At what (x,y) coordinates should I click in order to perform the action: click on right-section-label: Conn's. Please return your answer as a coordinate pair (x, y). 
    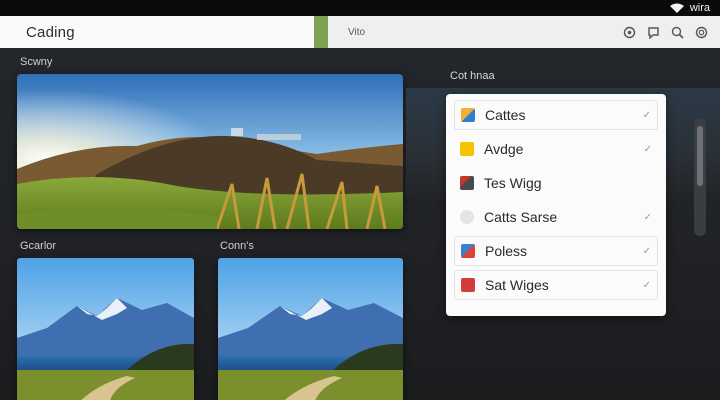
    Looking at the image, I should click on (237, 246).